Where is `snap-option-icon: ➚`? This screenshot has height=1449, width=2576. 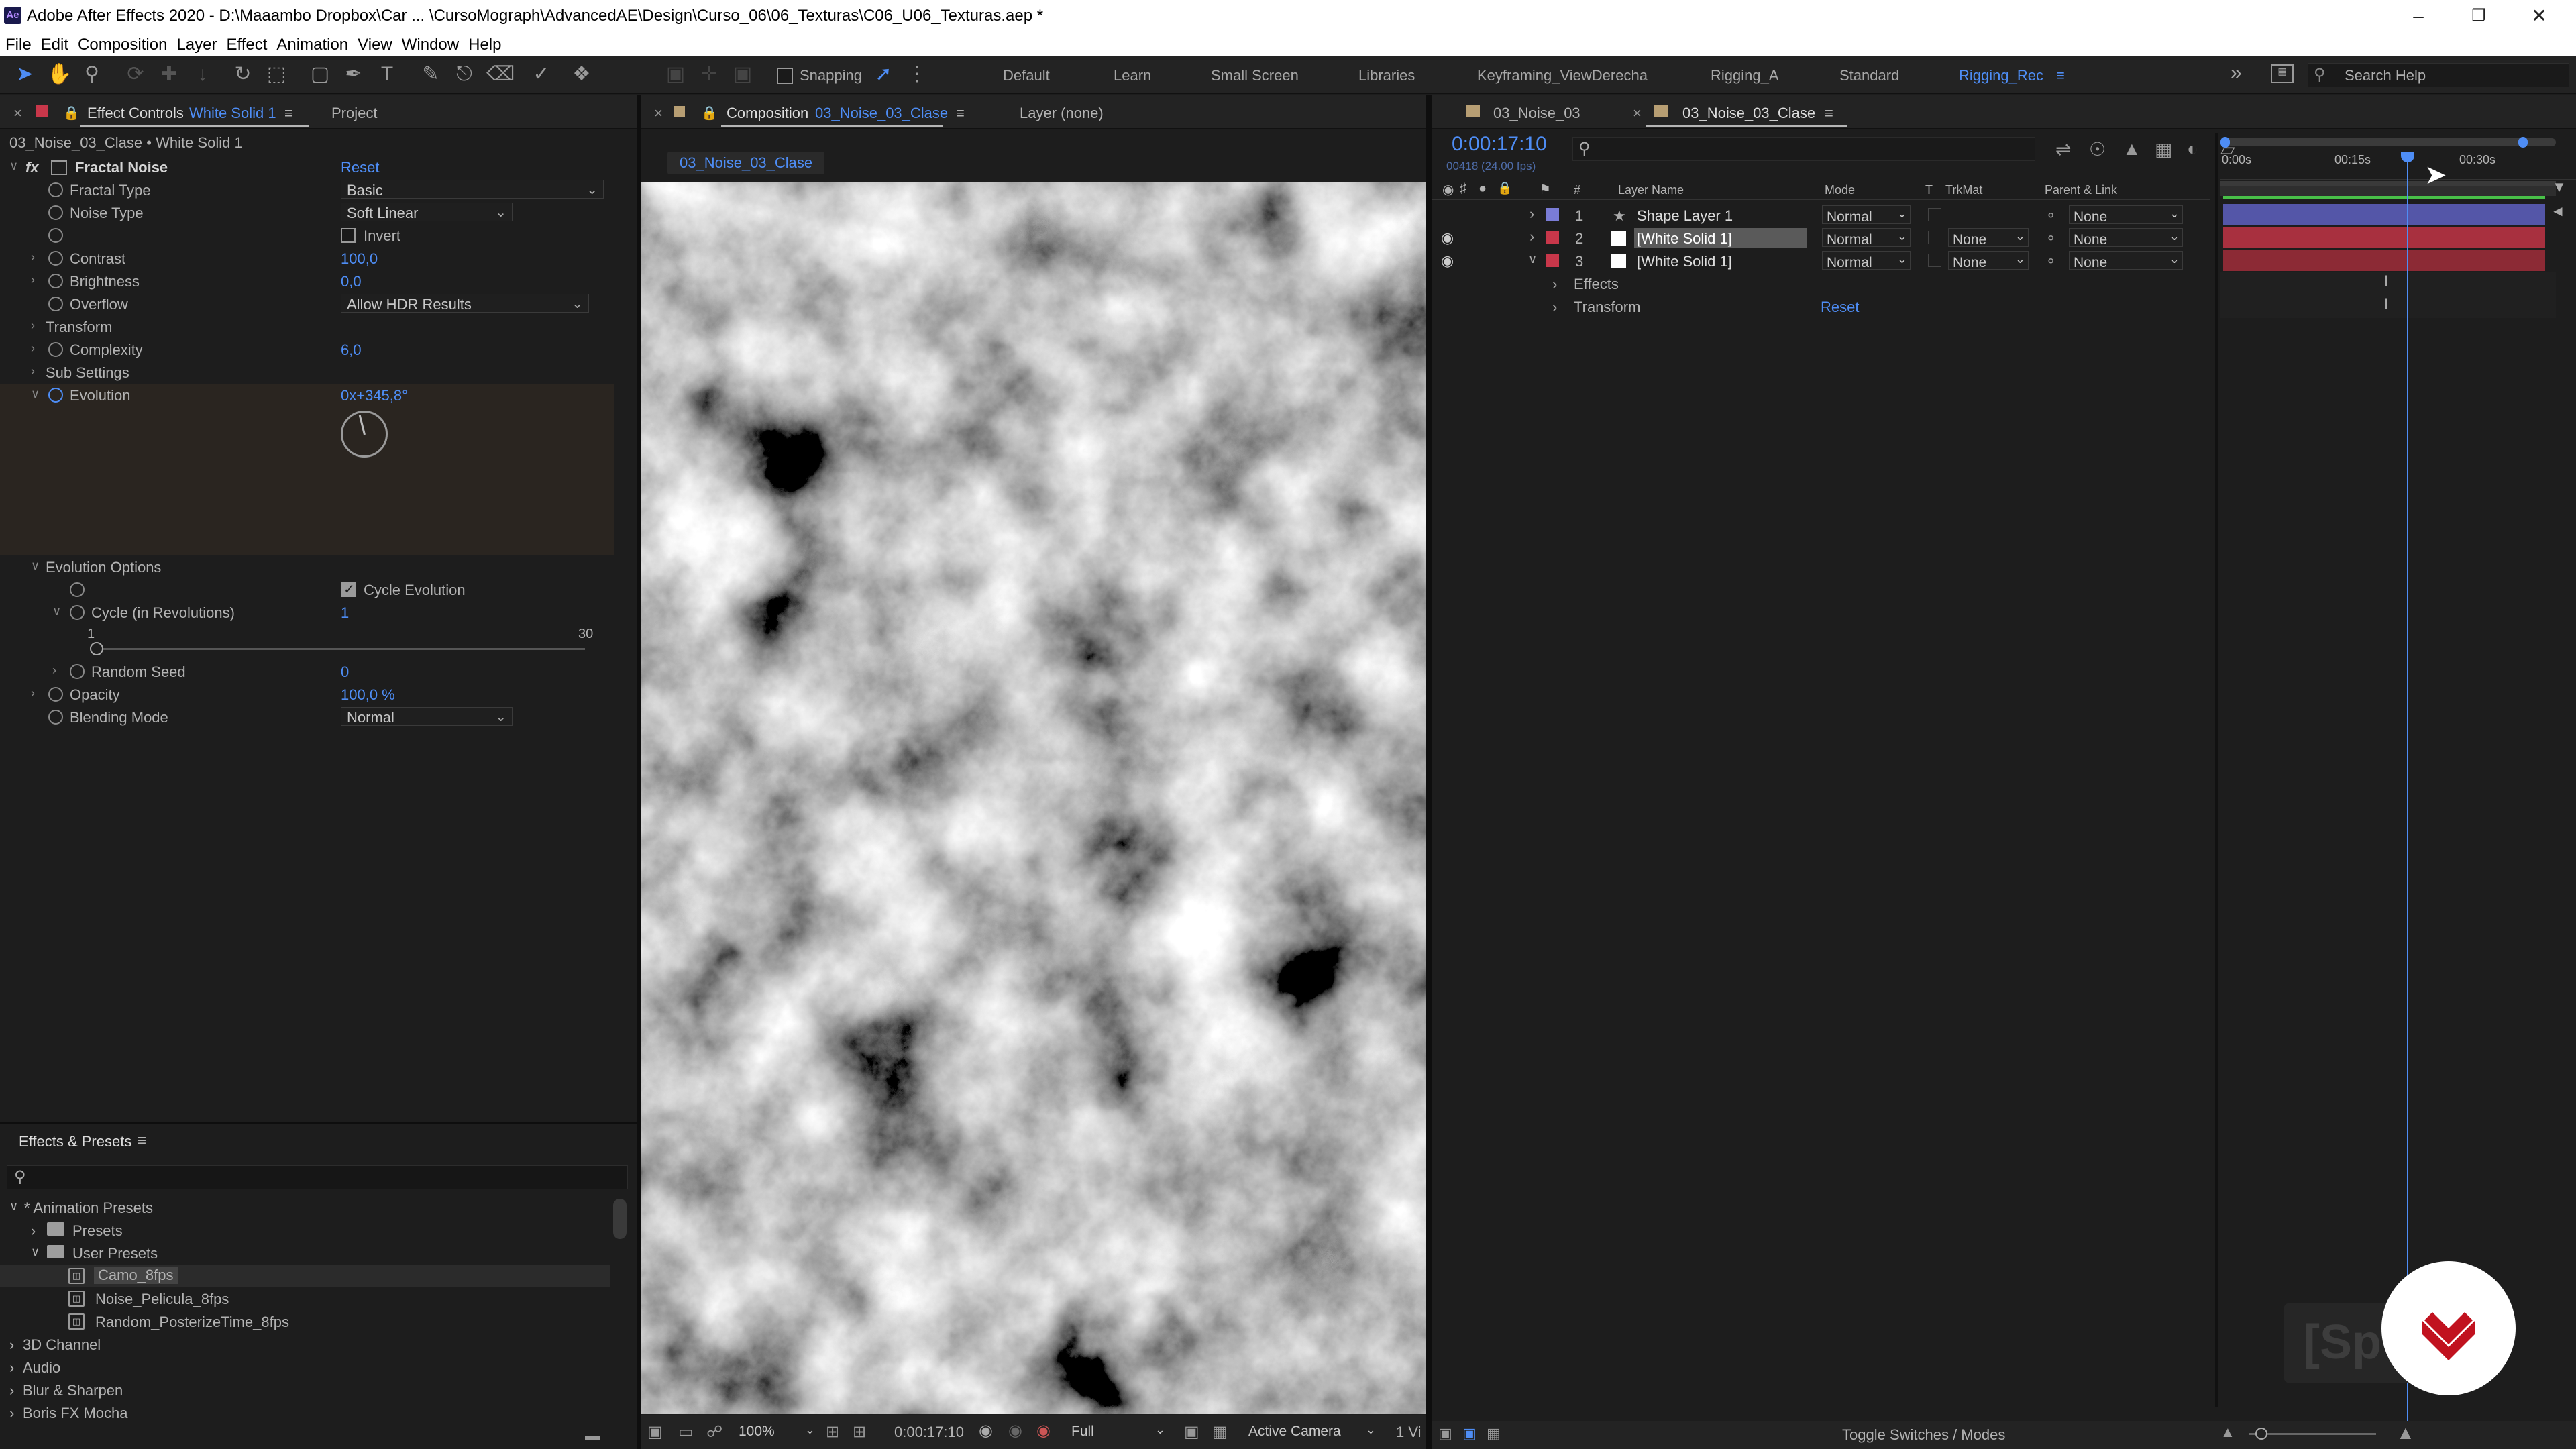 snap-option-icon: ➚ is located at coordinates (883, 74).